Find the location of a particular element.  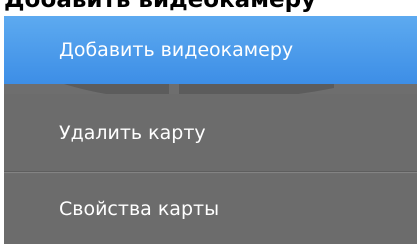

menu-separator is located at coordinates (210, 172).